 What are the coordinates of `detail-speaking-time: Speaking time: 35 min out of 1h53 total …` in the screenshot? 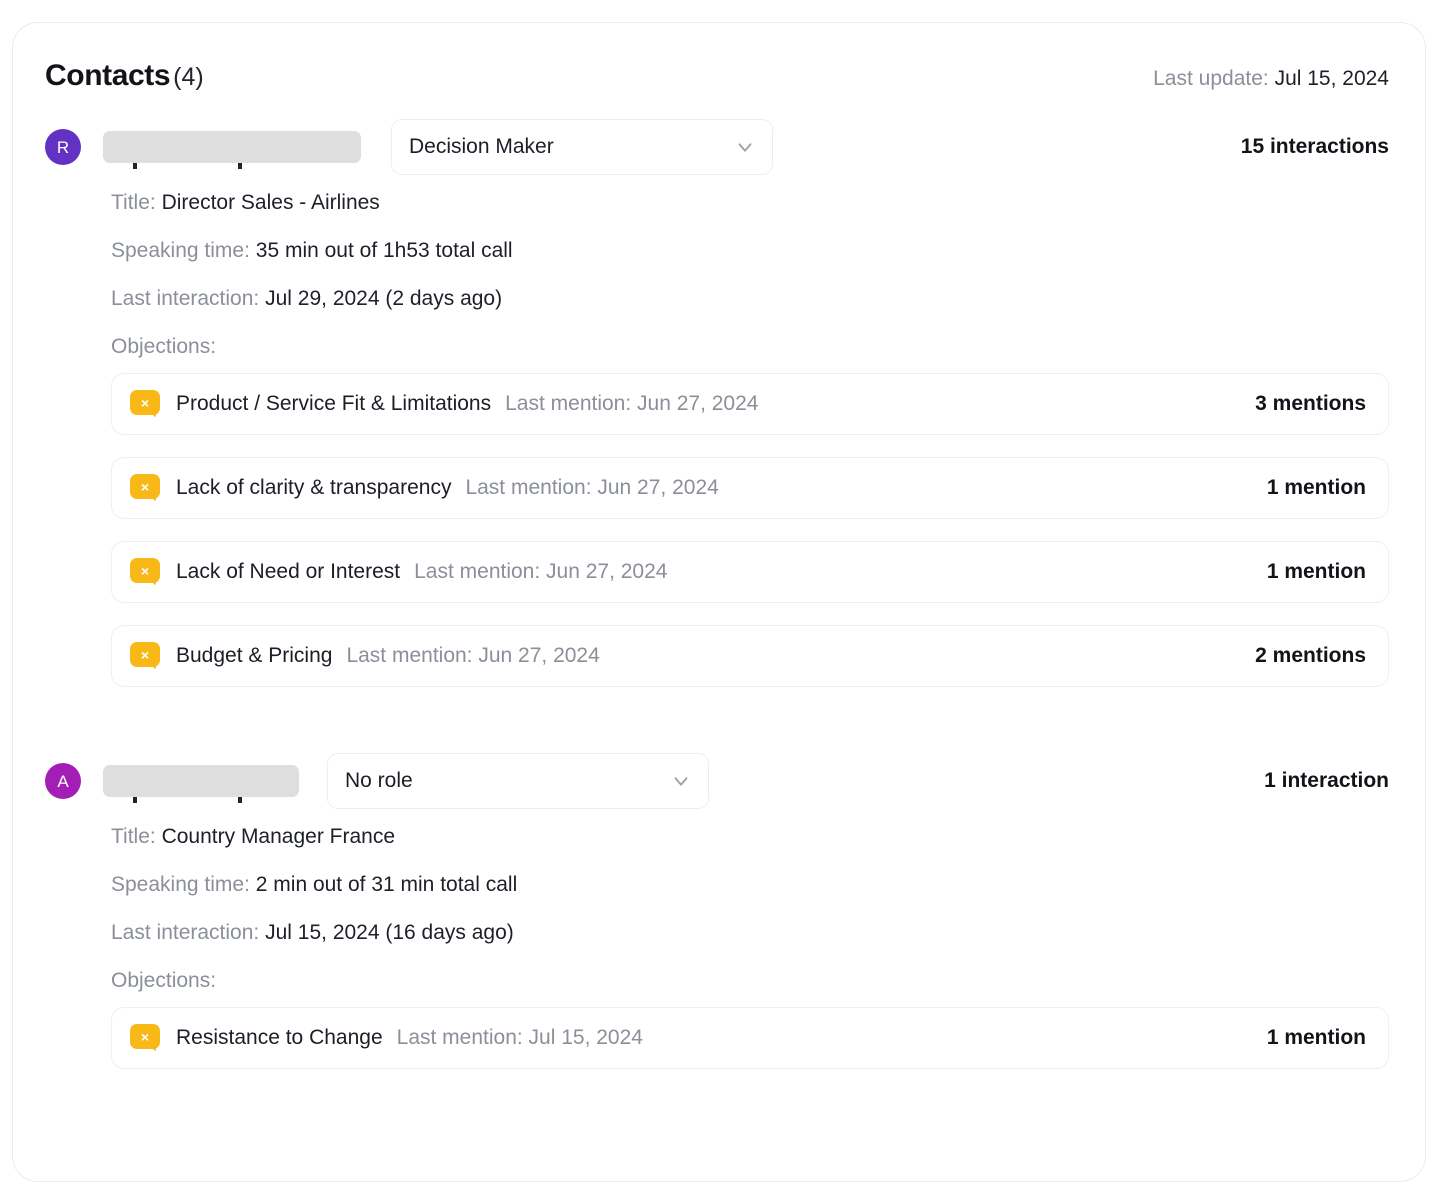 It's located at (750, 251).